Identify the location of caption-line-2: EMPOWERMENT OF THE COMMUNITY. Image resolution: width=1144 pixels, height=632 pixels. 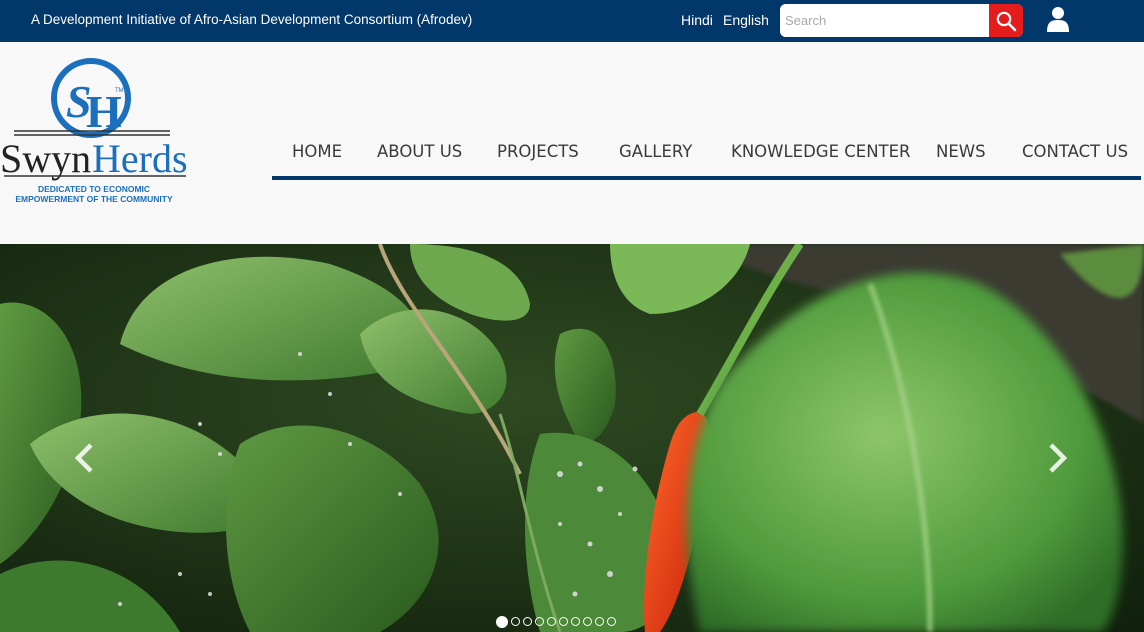
(94, 199).